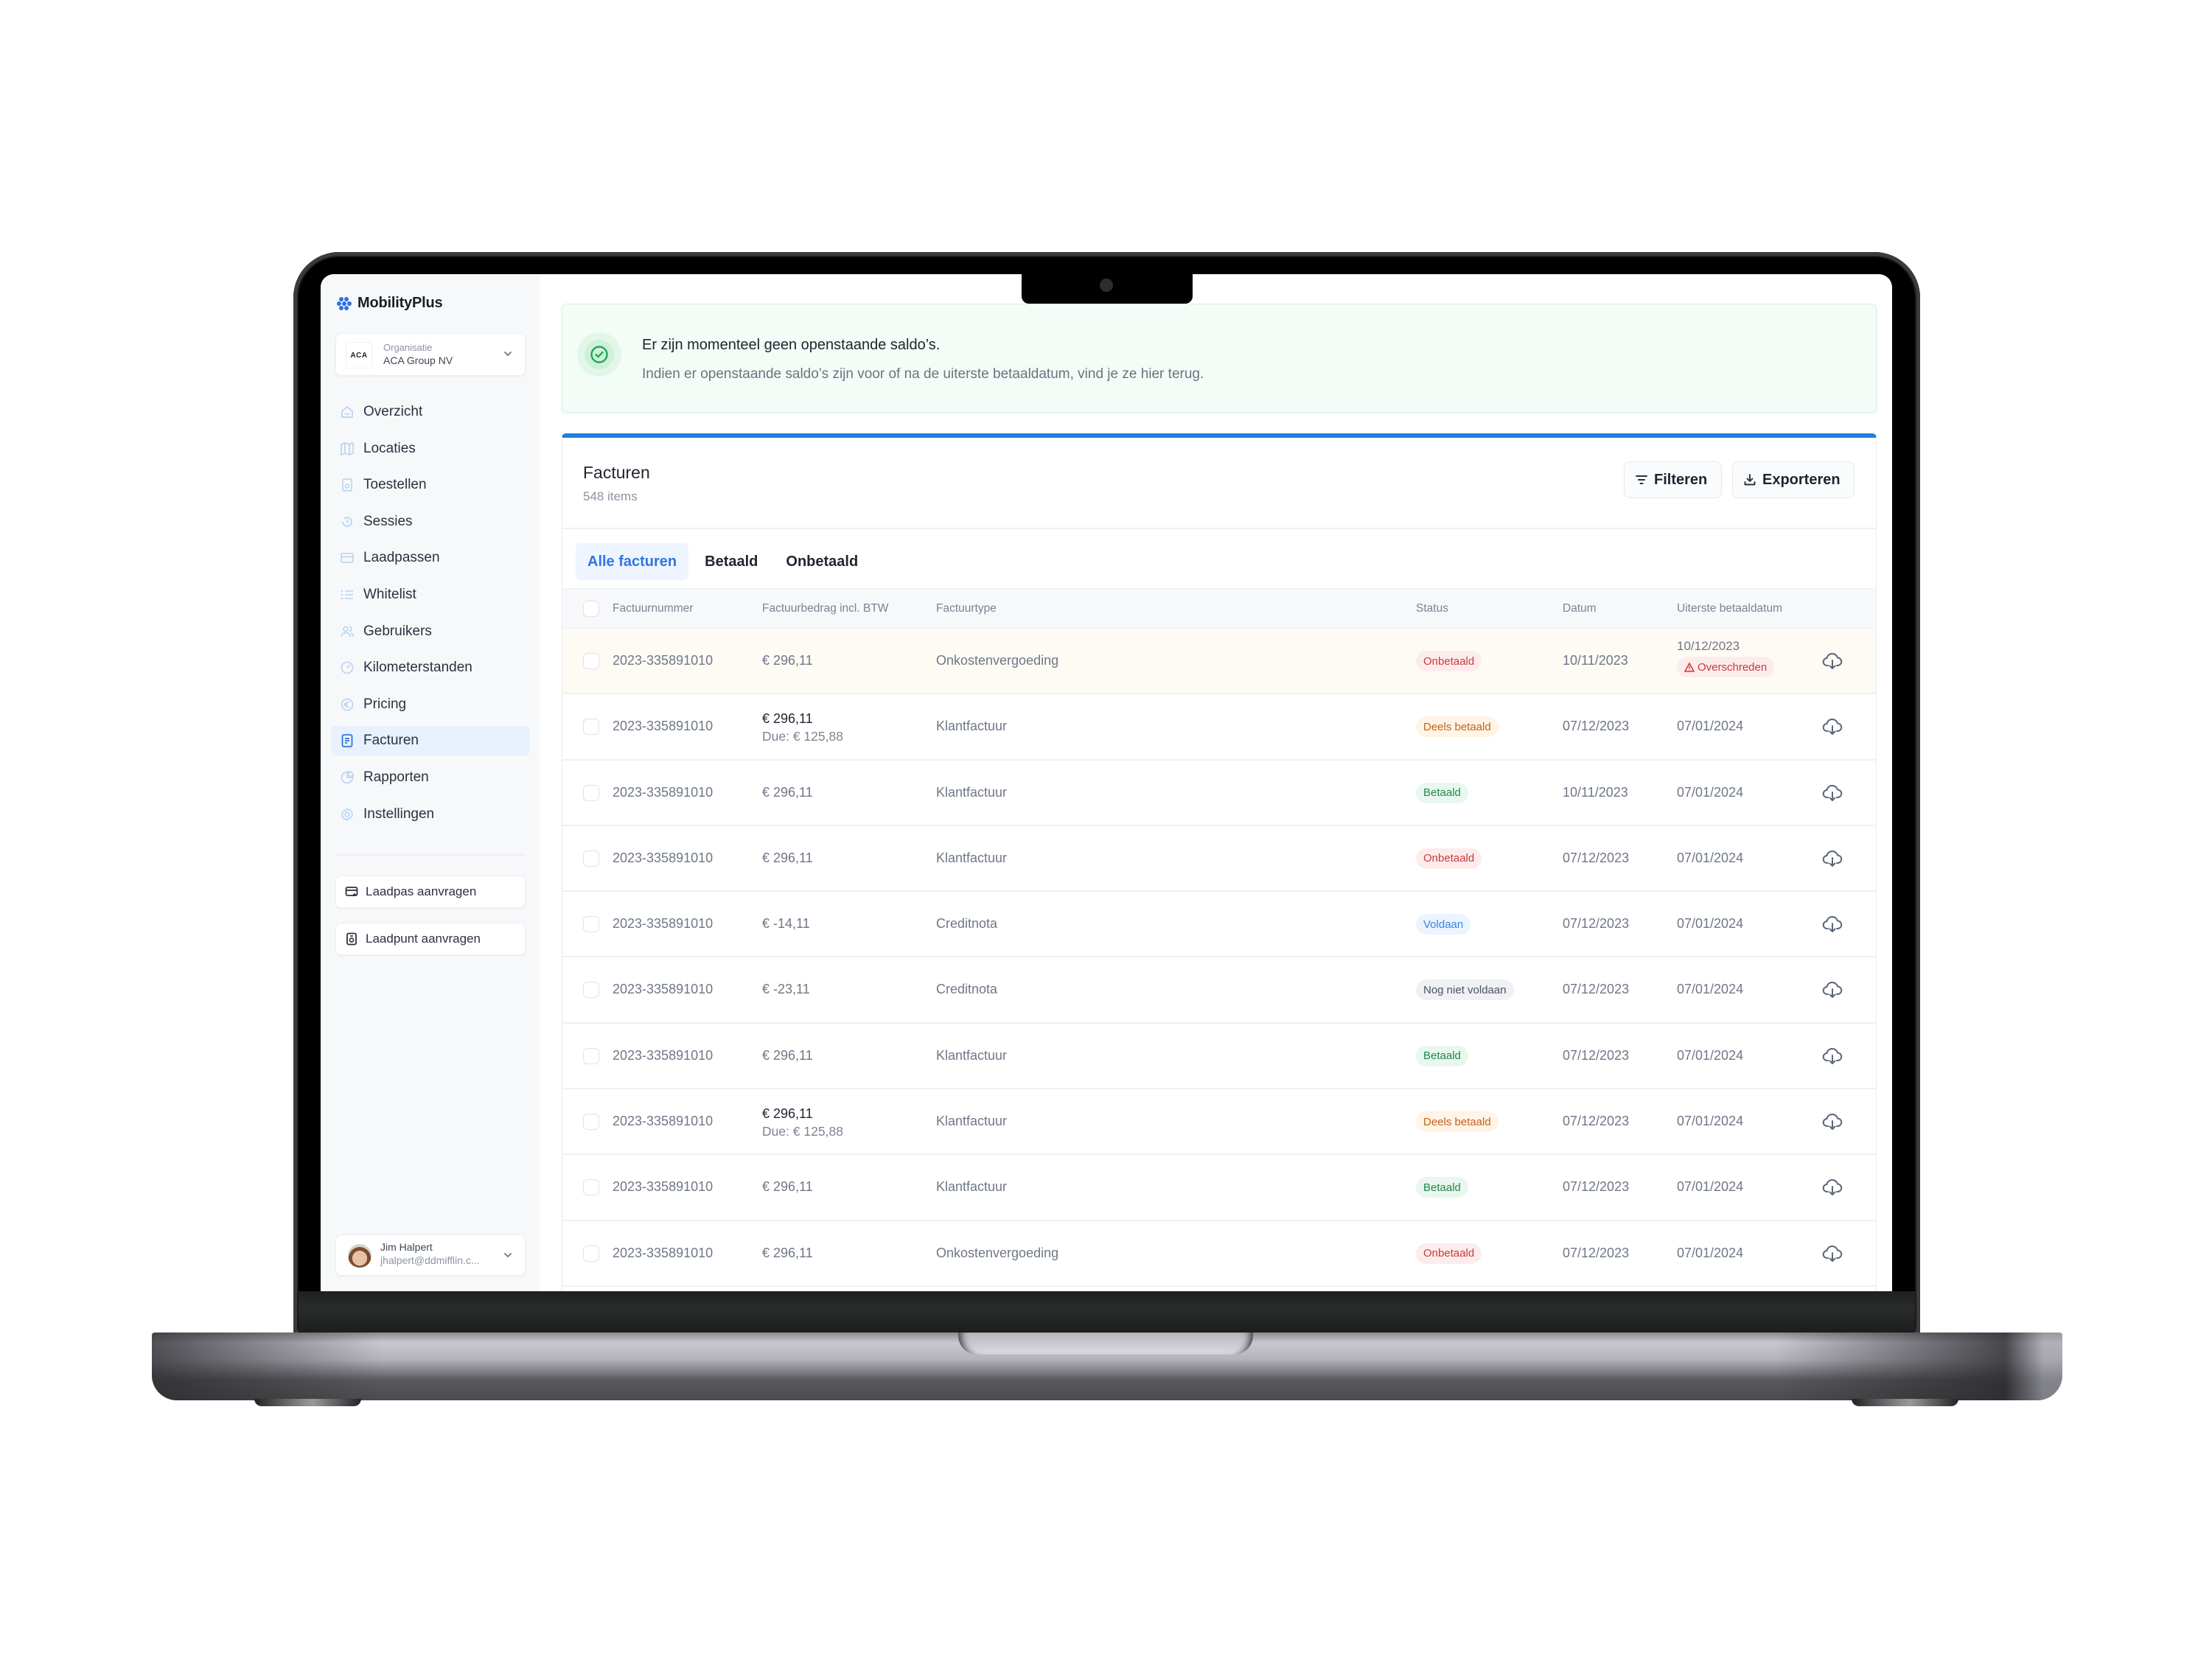  I want to click on home-icon, so click(347, 412).